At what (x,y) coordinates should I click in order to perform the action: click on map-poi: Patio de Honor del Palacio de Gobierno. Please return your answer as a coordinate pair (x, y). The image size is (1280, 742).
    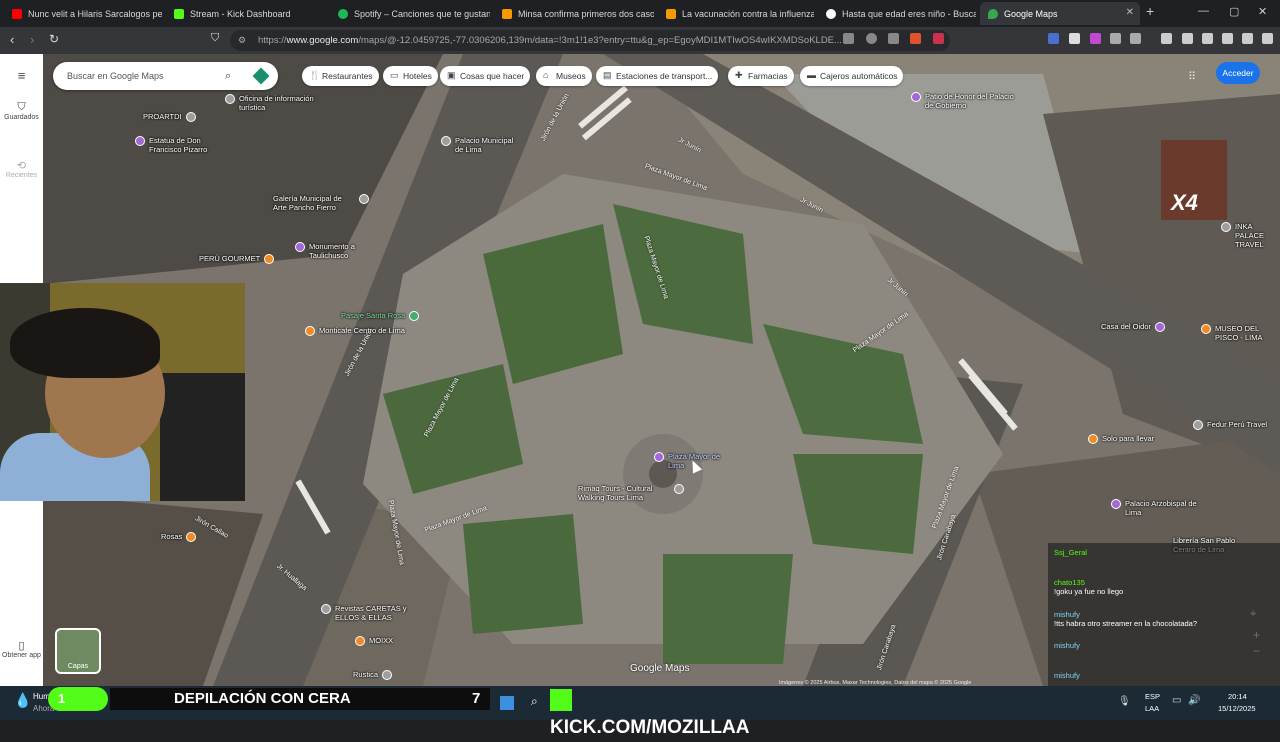
    Looking at the image, I should click on (966, 101).